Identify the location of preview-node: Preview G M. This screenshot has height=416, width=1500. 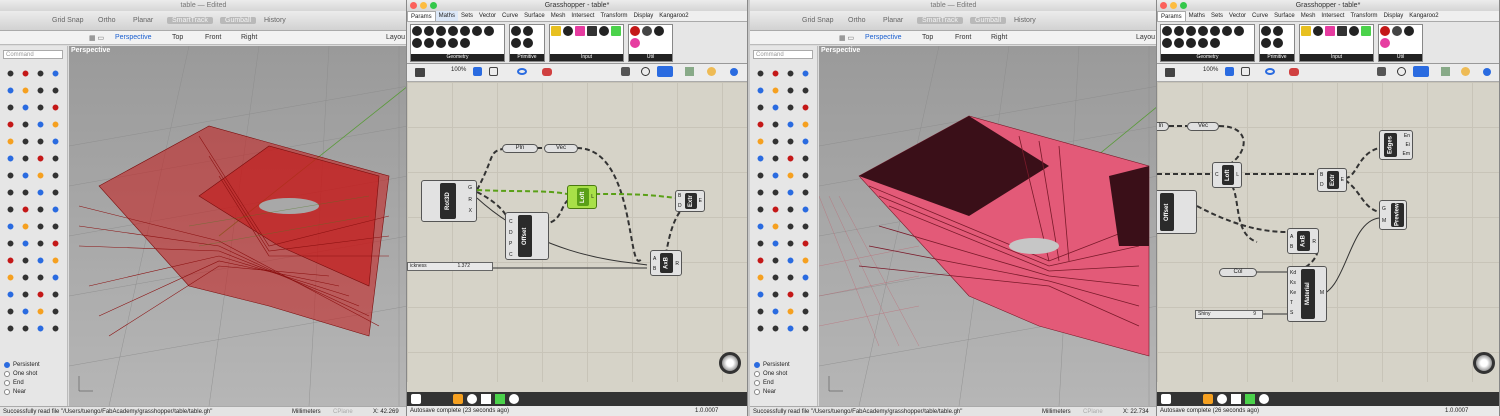
(1393, 215).